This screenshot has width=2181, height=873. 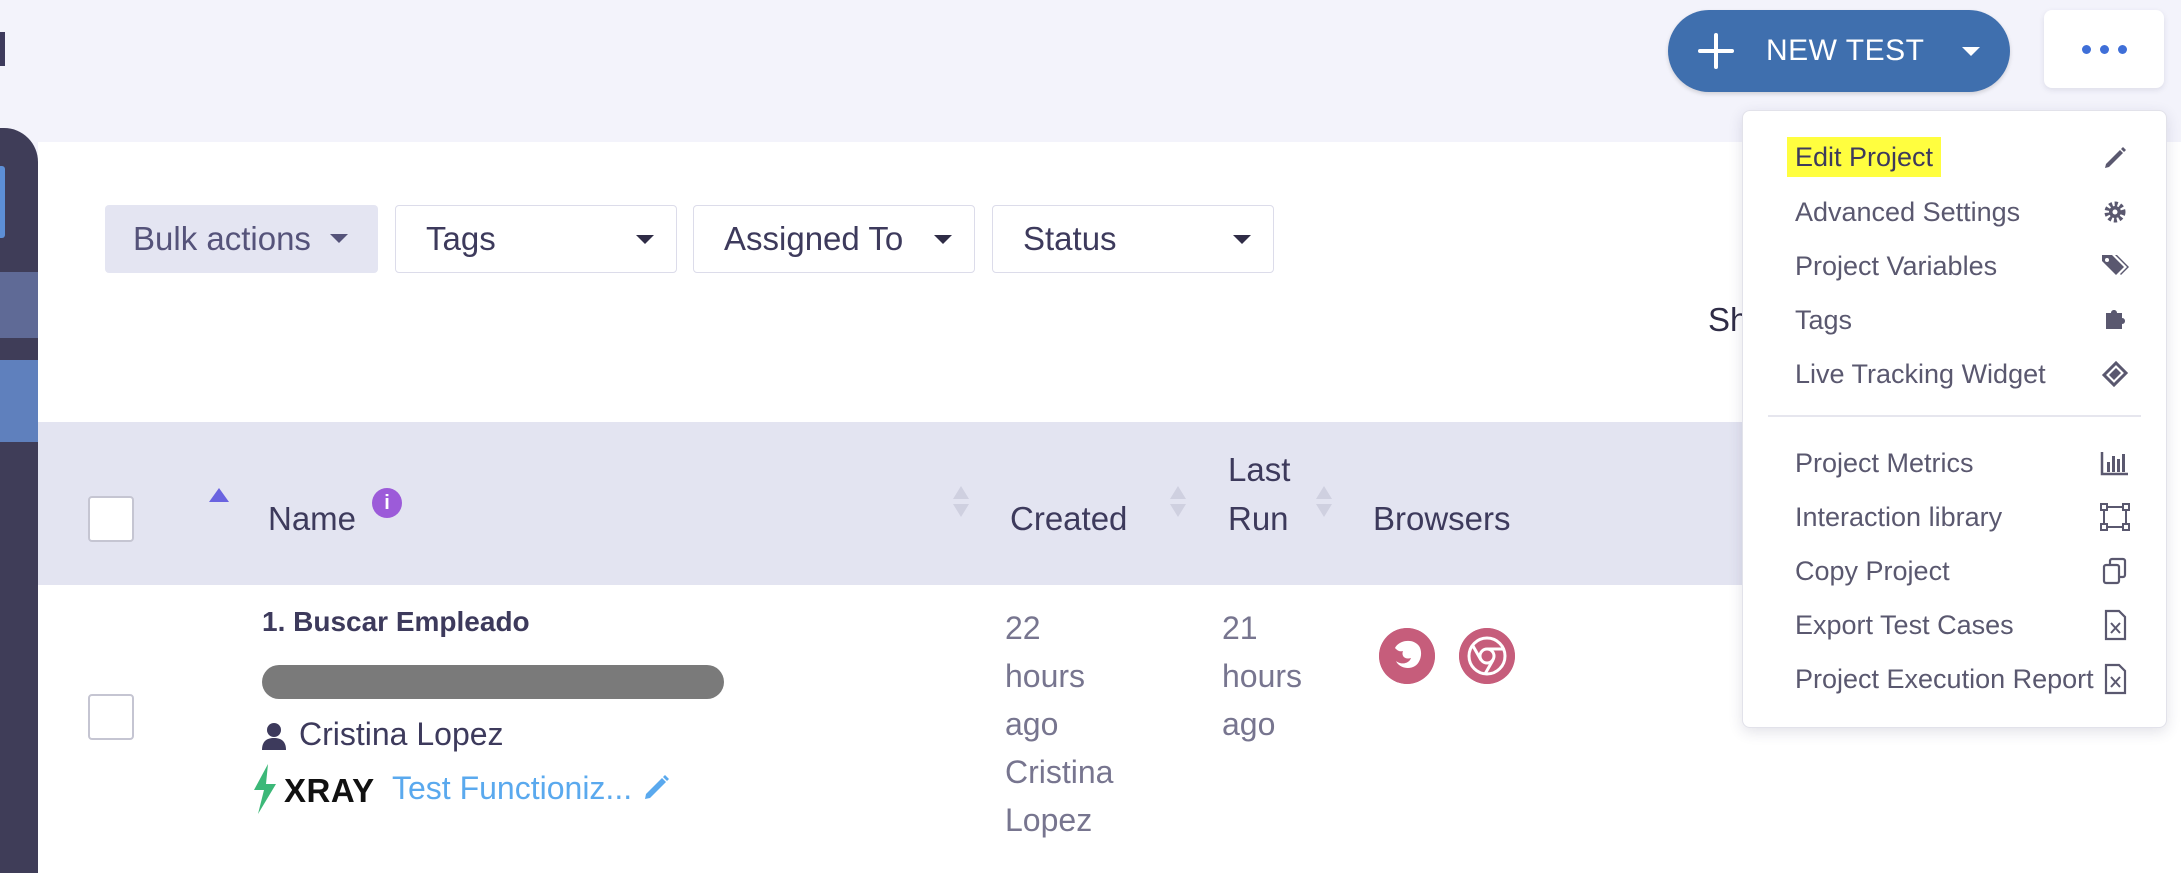 I want to click on status-filter-label: Status, so click(x=1070, y=238).